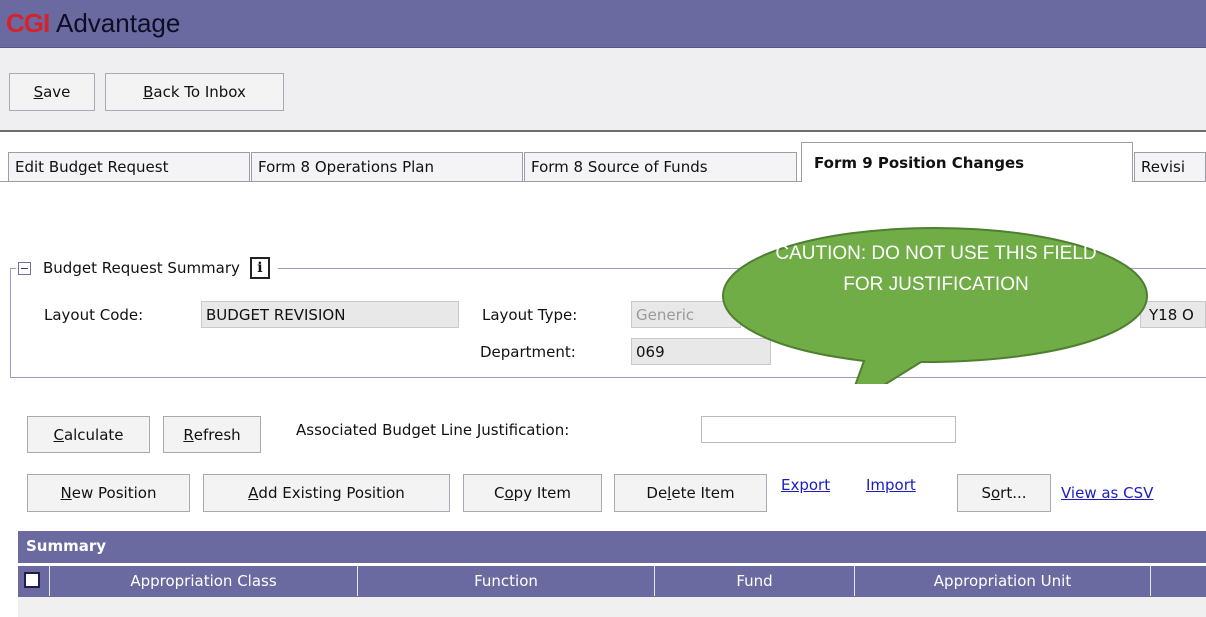  What do you see at coordinates (1107, 493) in the screenshot?
I see `view-as-csv-link: View as CSV` at bounding box center [1107, 493].